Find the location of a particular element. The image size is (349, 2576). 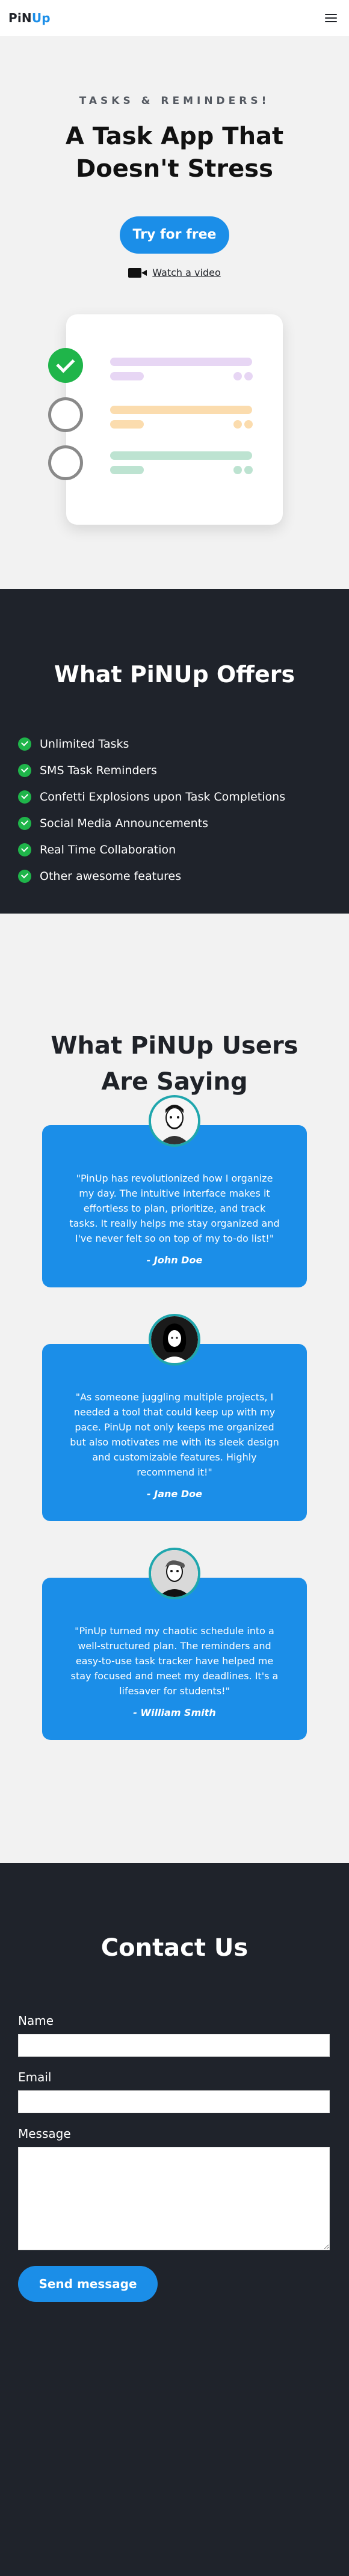

navbar: PiNUp is located at coordinates (174, 18).